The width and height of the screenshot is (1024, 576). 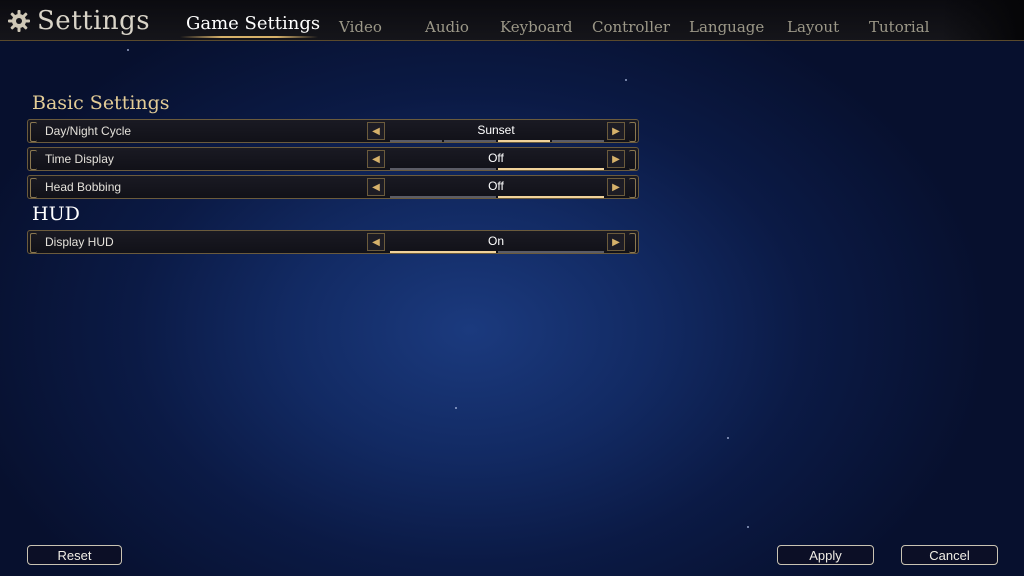 I want to click on setting-row-head-bobbing: Head Bobbing ◀ Off ▶, so click(x=333, y=187).